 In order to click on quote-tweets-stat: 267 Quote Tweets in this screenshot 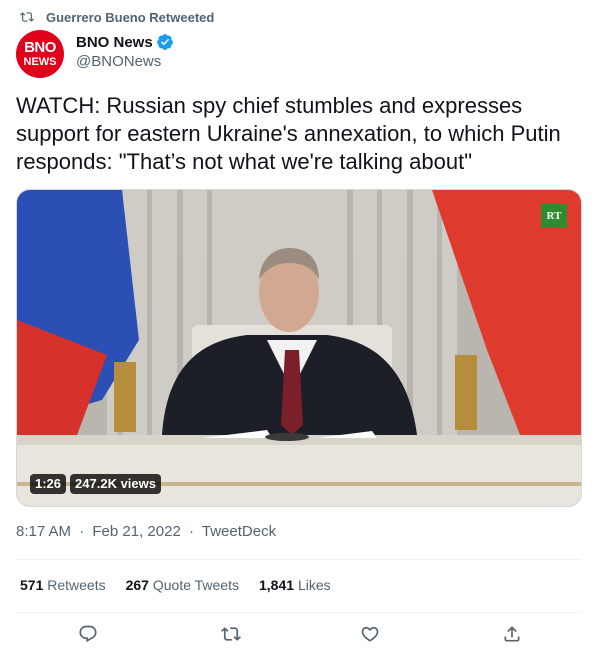, I will do `click(182, 585)`.